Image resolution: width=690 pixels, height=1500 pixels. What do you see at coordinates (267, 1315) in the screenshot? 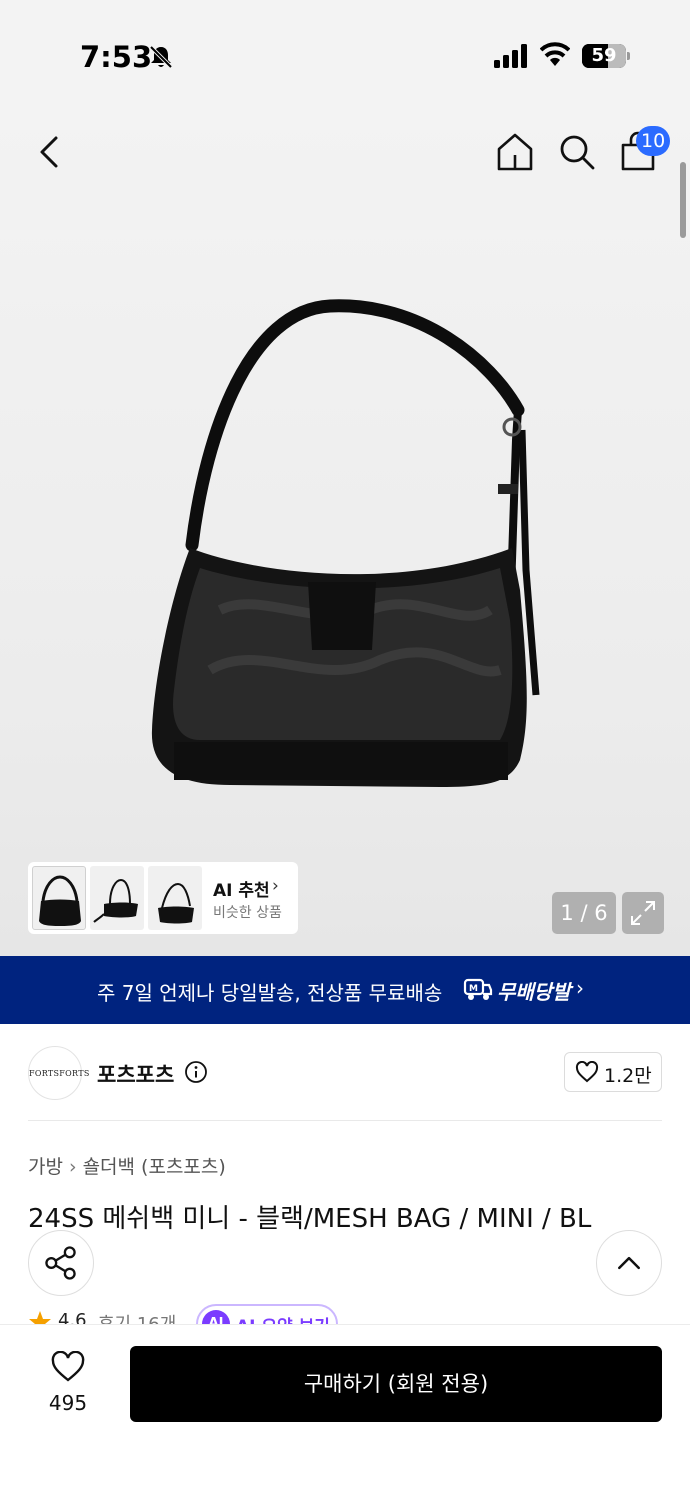
I see `ai-summary-button: AI AI 요약 보기` at bounding box center [267, 1315].